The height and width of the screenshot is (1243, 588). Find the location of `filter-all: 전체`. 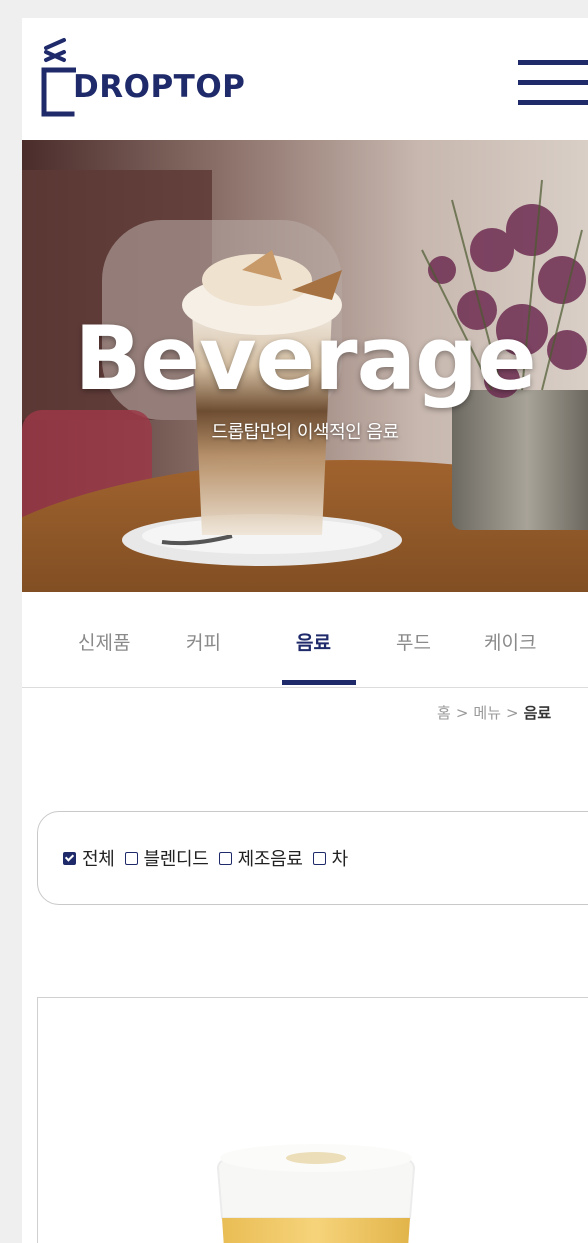

filter-all: 전체 is located at coordinates (89, 858).